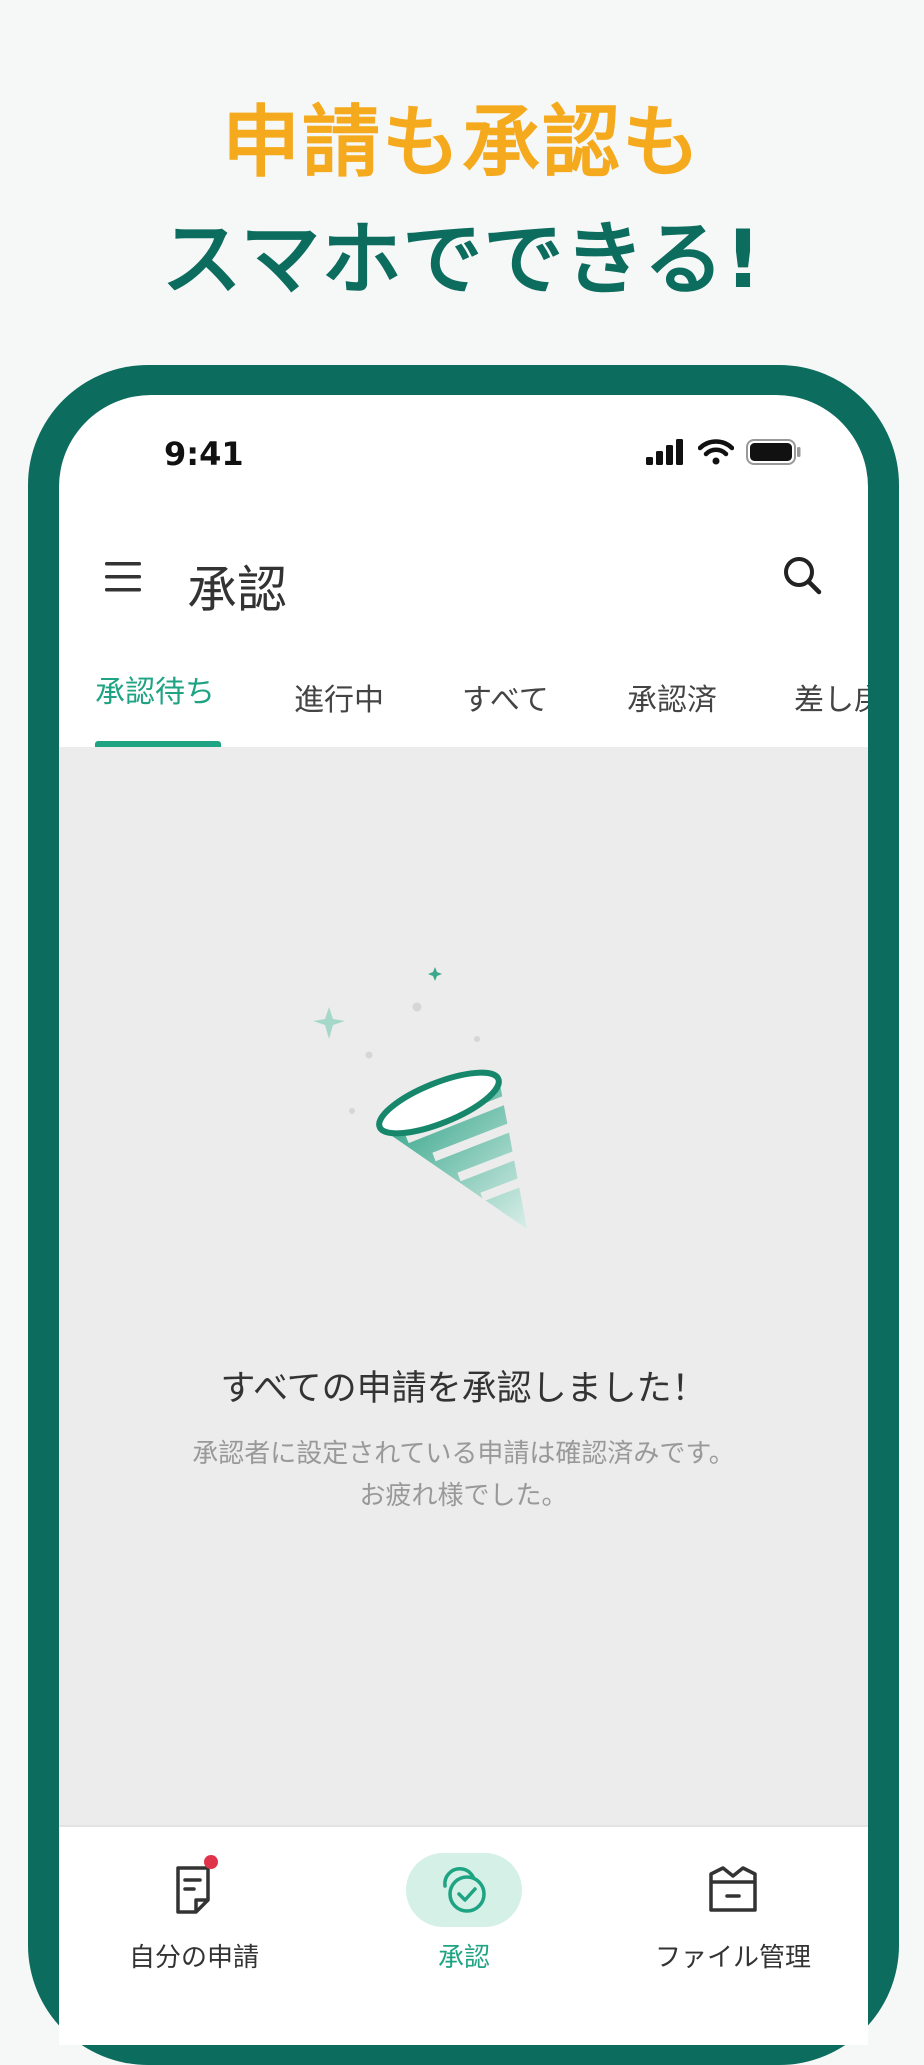 This screenshot has width=924, height=2065. Describe the element at coordinates (773, 452) in the screenshot. I see `battery-icon` at that location.